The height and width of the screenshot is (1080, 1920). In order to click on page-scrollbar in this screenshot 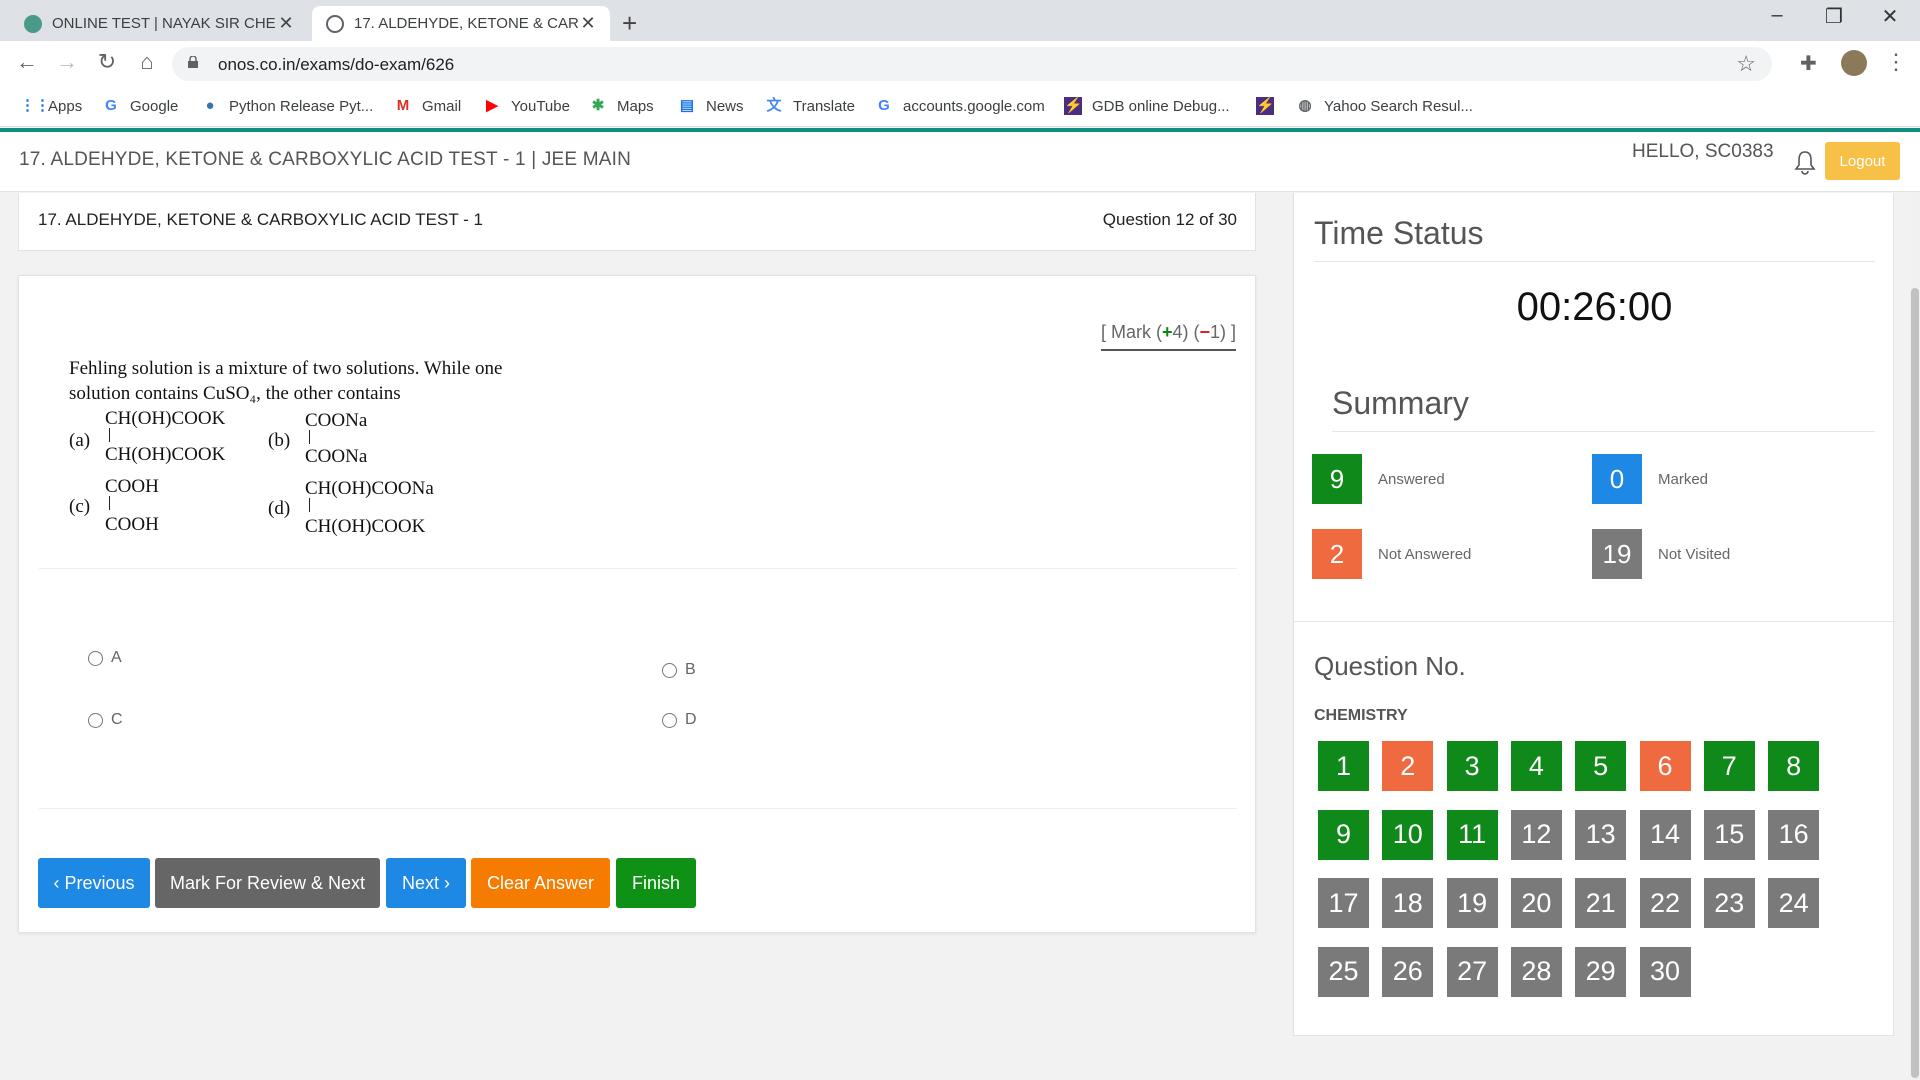, I will do `click(1915, 636)`.